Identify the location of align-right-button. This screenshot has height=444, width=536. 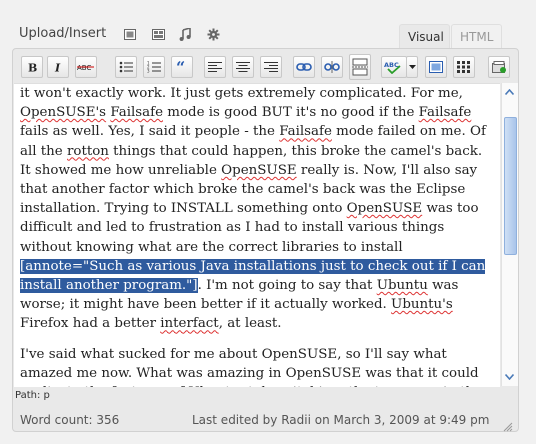
(271, 67).